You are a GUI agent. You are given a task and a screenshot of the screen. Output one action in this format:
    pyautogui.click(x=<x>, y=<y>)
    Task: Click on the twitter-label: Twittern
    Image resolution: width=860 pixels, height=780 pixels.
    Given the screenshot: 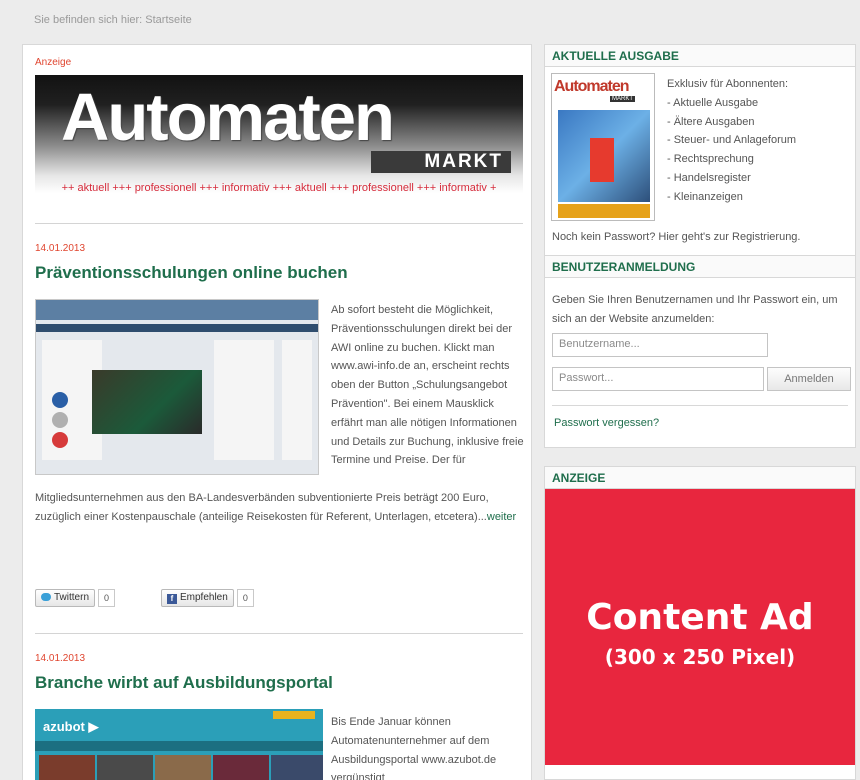 What is the action you would take?
    pyautogui.click(x=72, y=597)
    